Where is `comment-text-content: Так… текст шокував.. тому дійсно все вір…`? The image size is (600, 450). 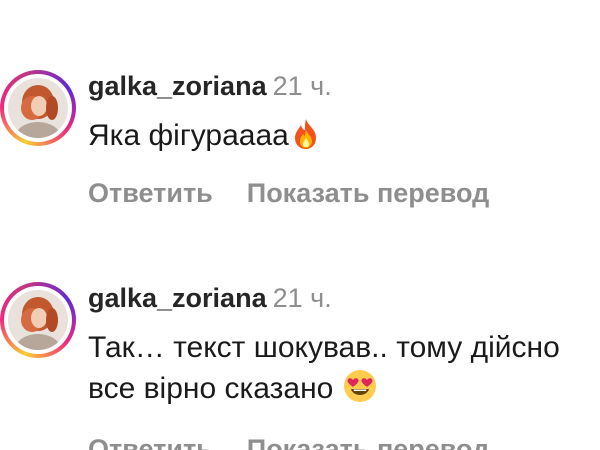
comment-text-content: Так… текст шокував.. тому дійсно все вір… is located at coordinates (324, 368).